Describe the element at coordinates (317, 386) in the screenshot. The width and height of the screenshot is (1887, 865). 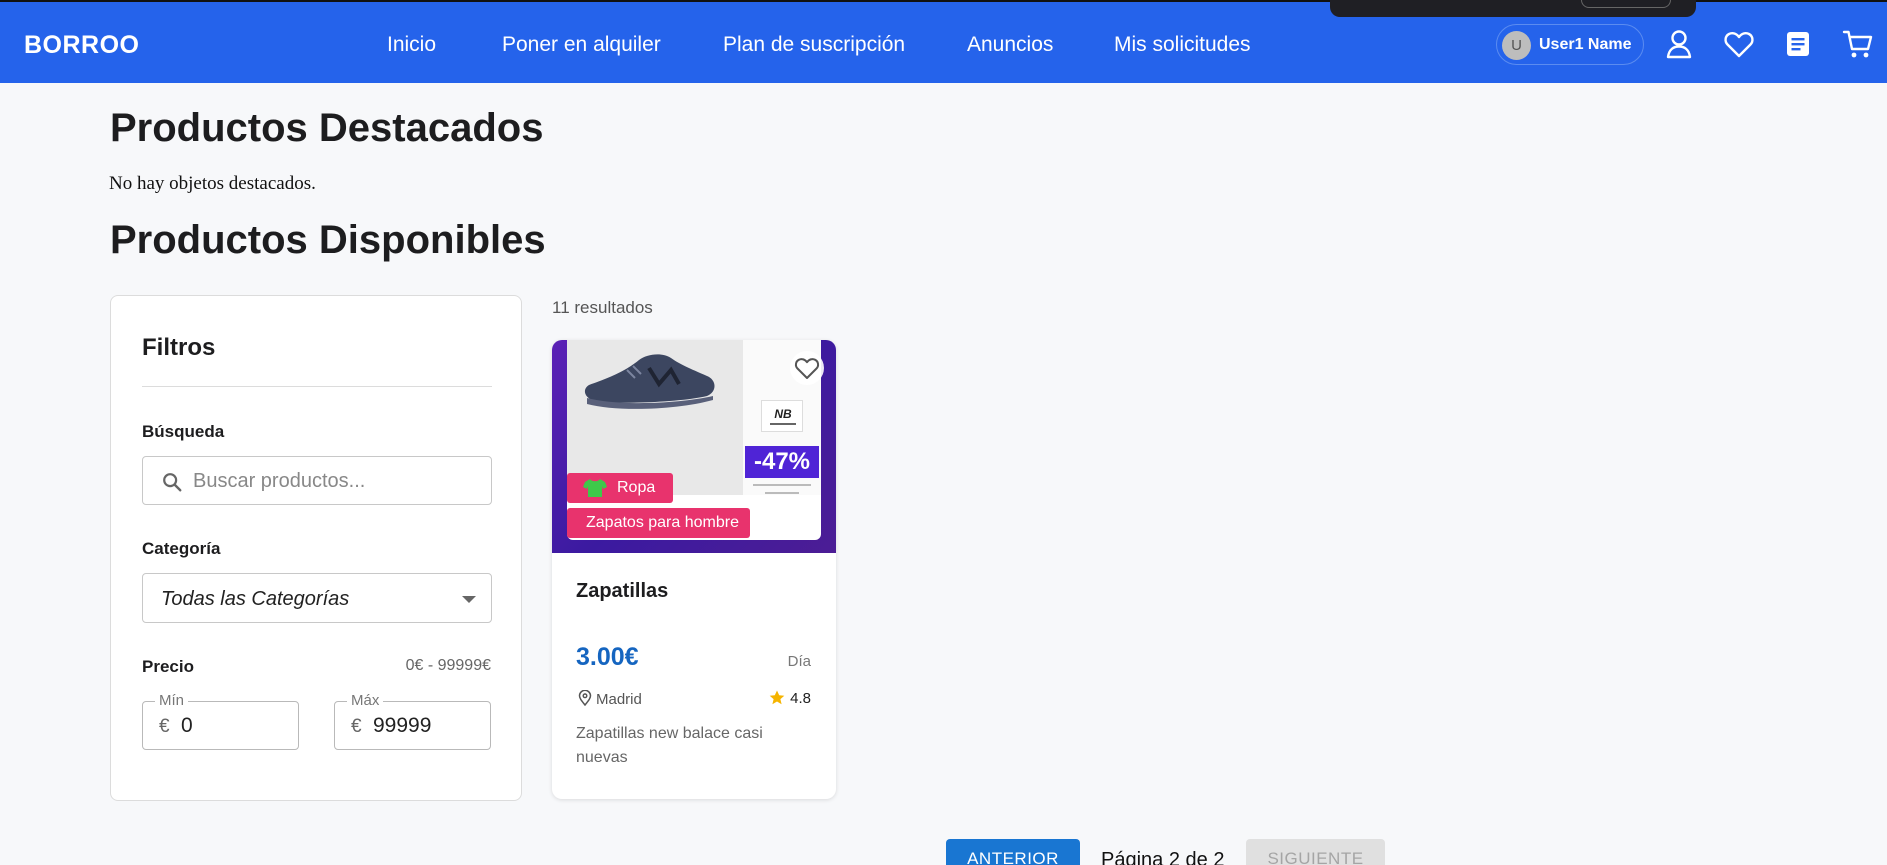
I see `filters-divider` at that location.